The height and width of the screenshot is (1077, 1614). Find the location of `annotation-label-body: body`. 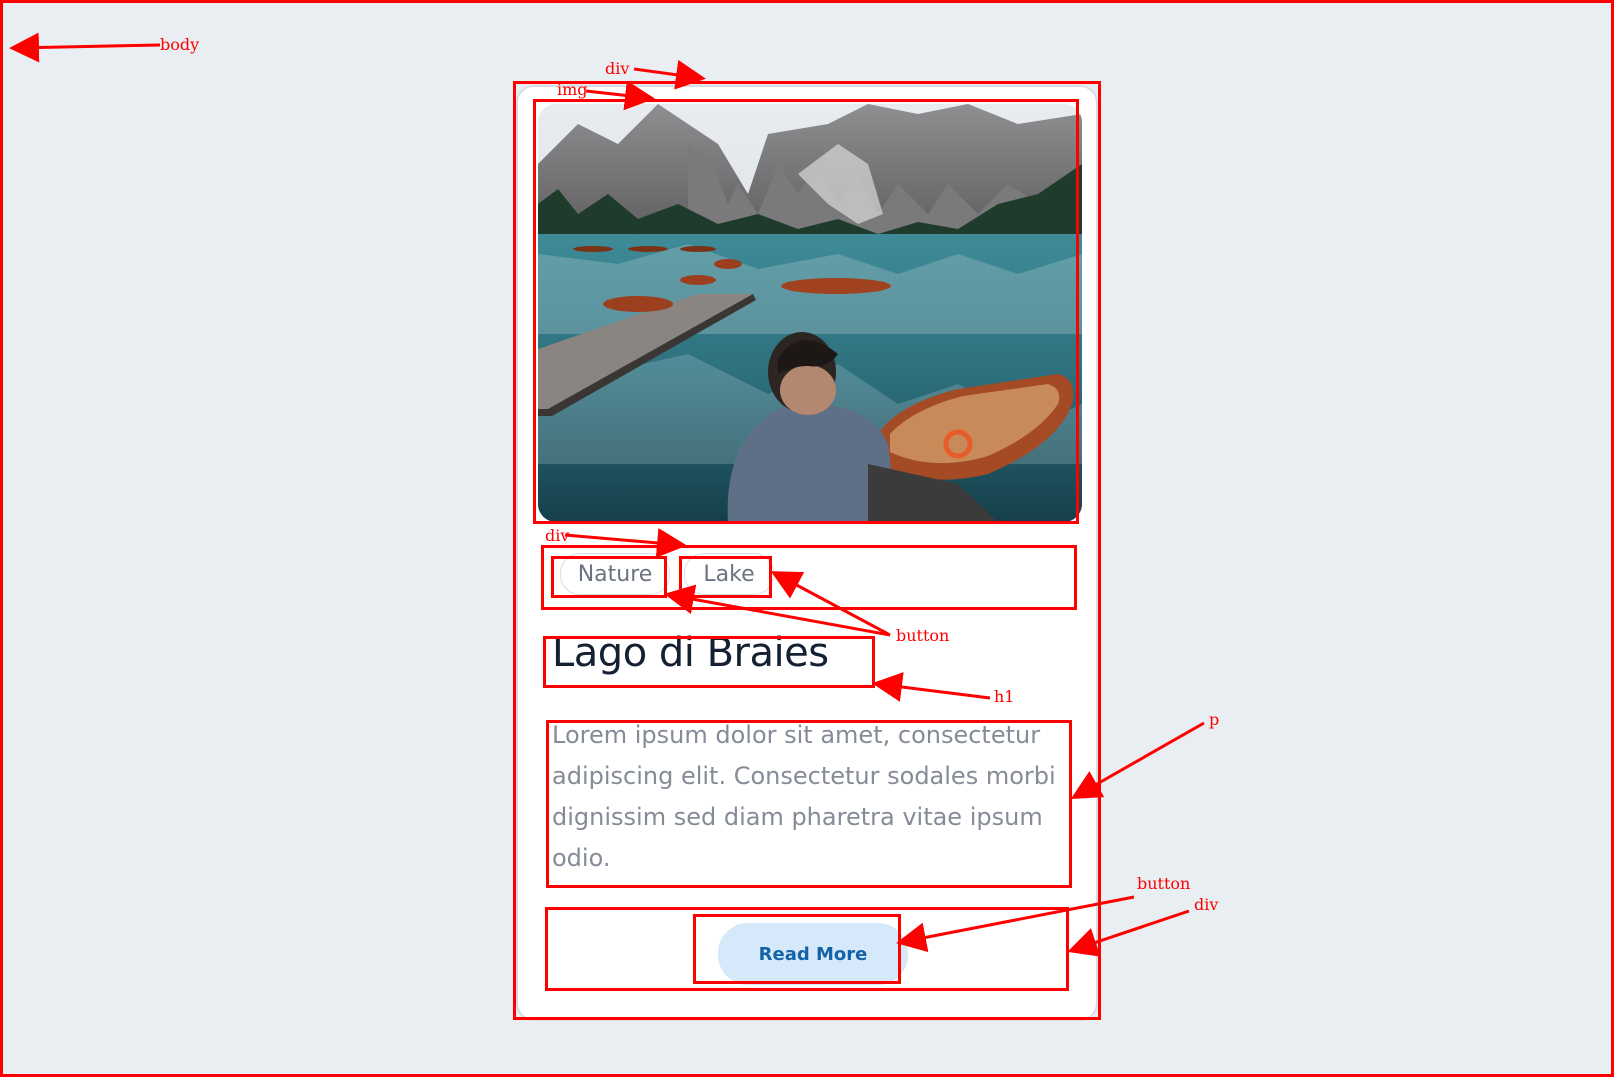

annotation-label-body: body is located at coordinates (180, 44).